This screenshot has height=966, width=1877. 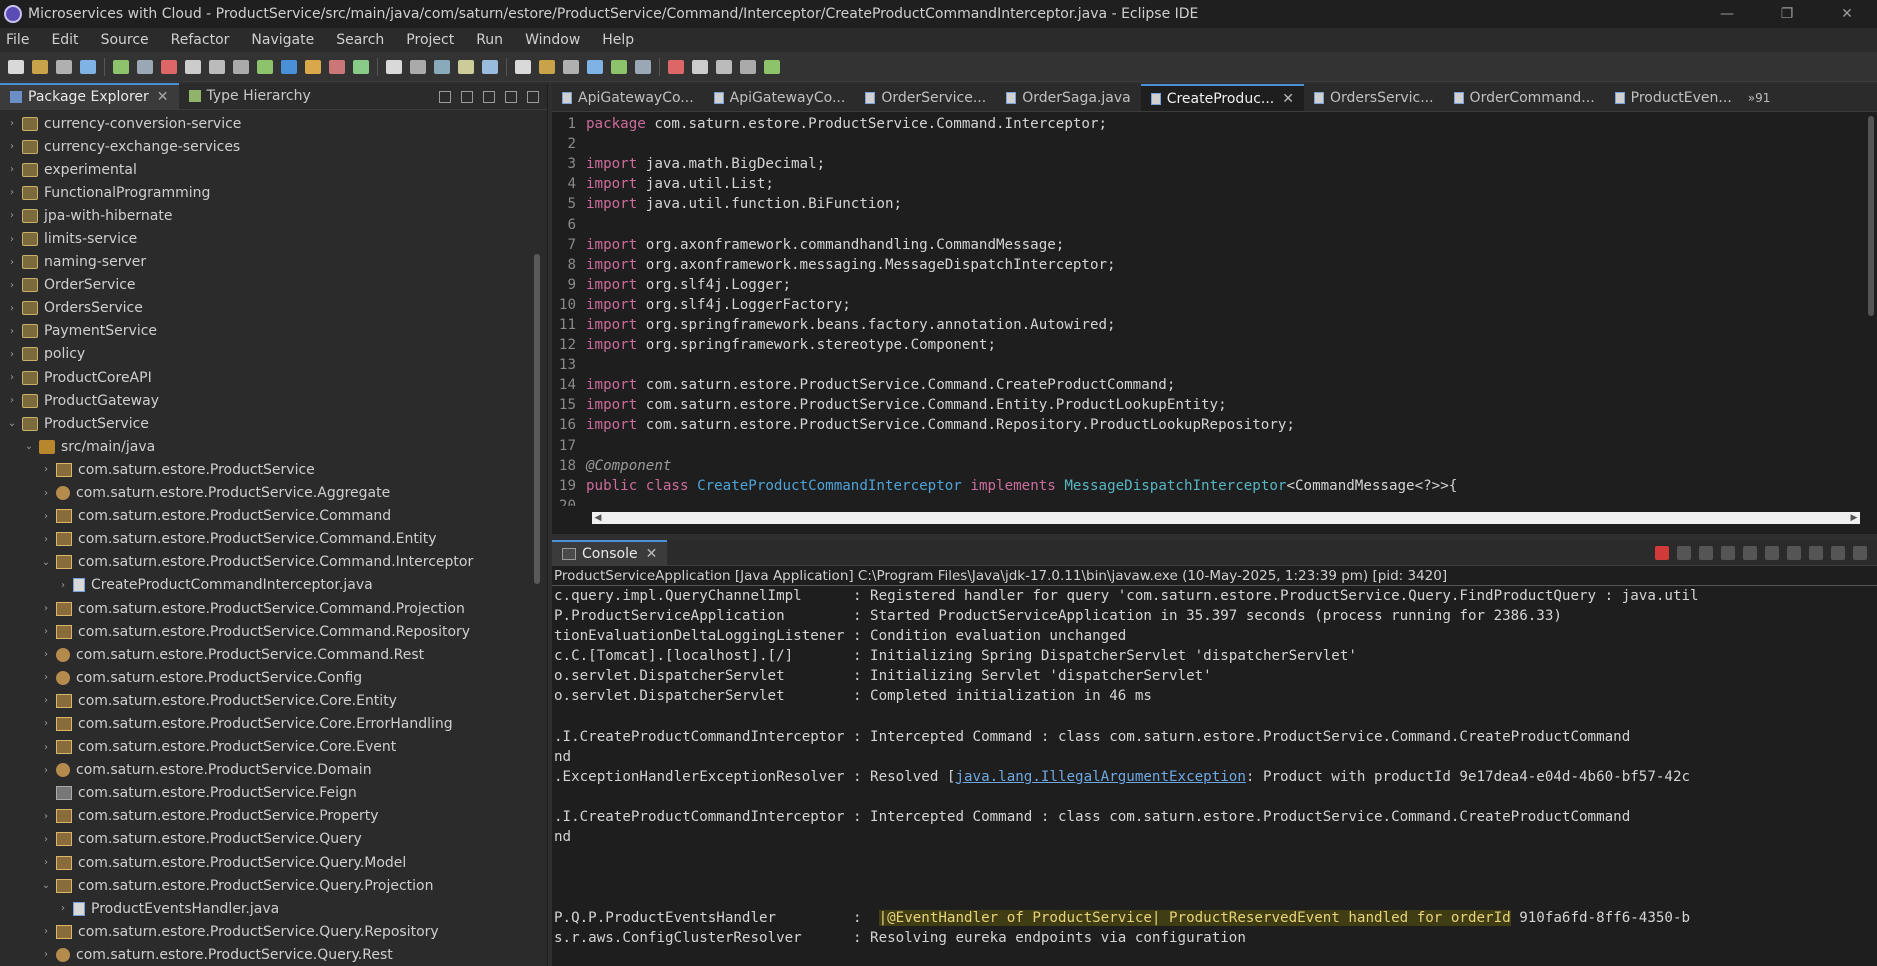 What do you see at coordinates (610, 552) in the screenshot?
I see `tab-console: Console ✕` at bounding box center [610, 552].